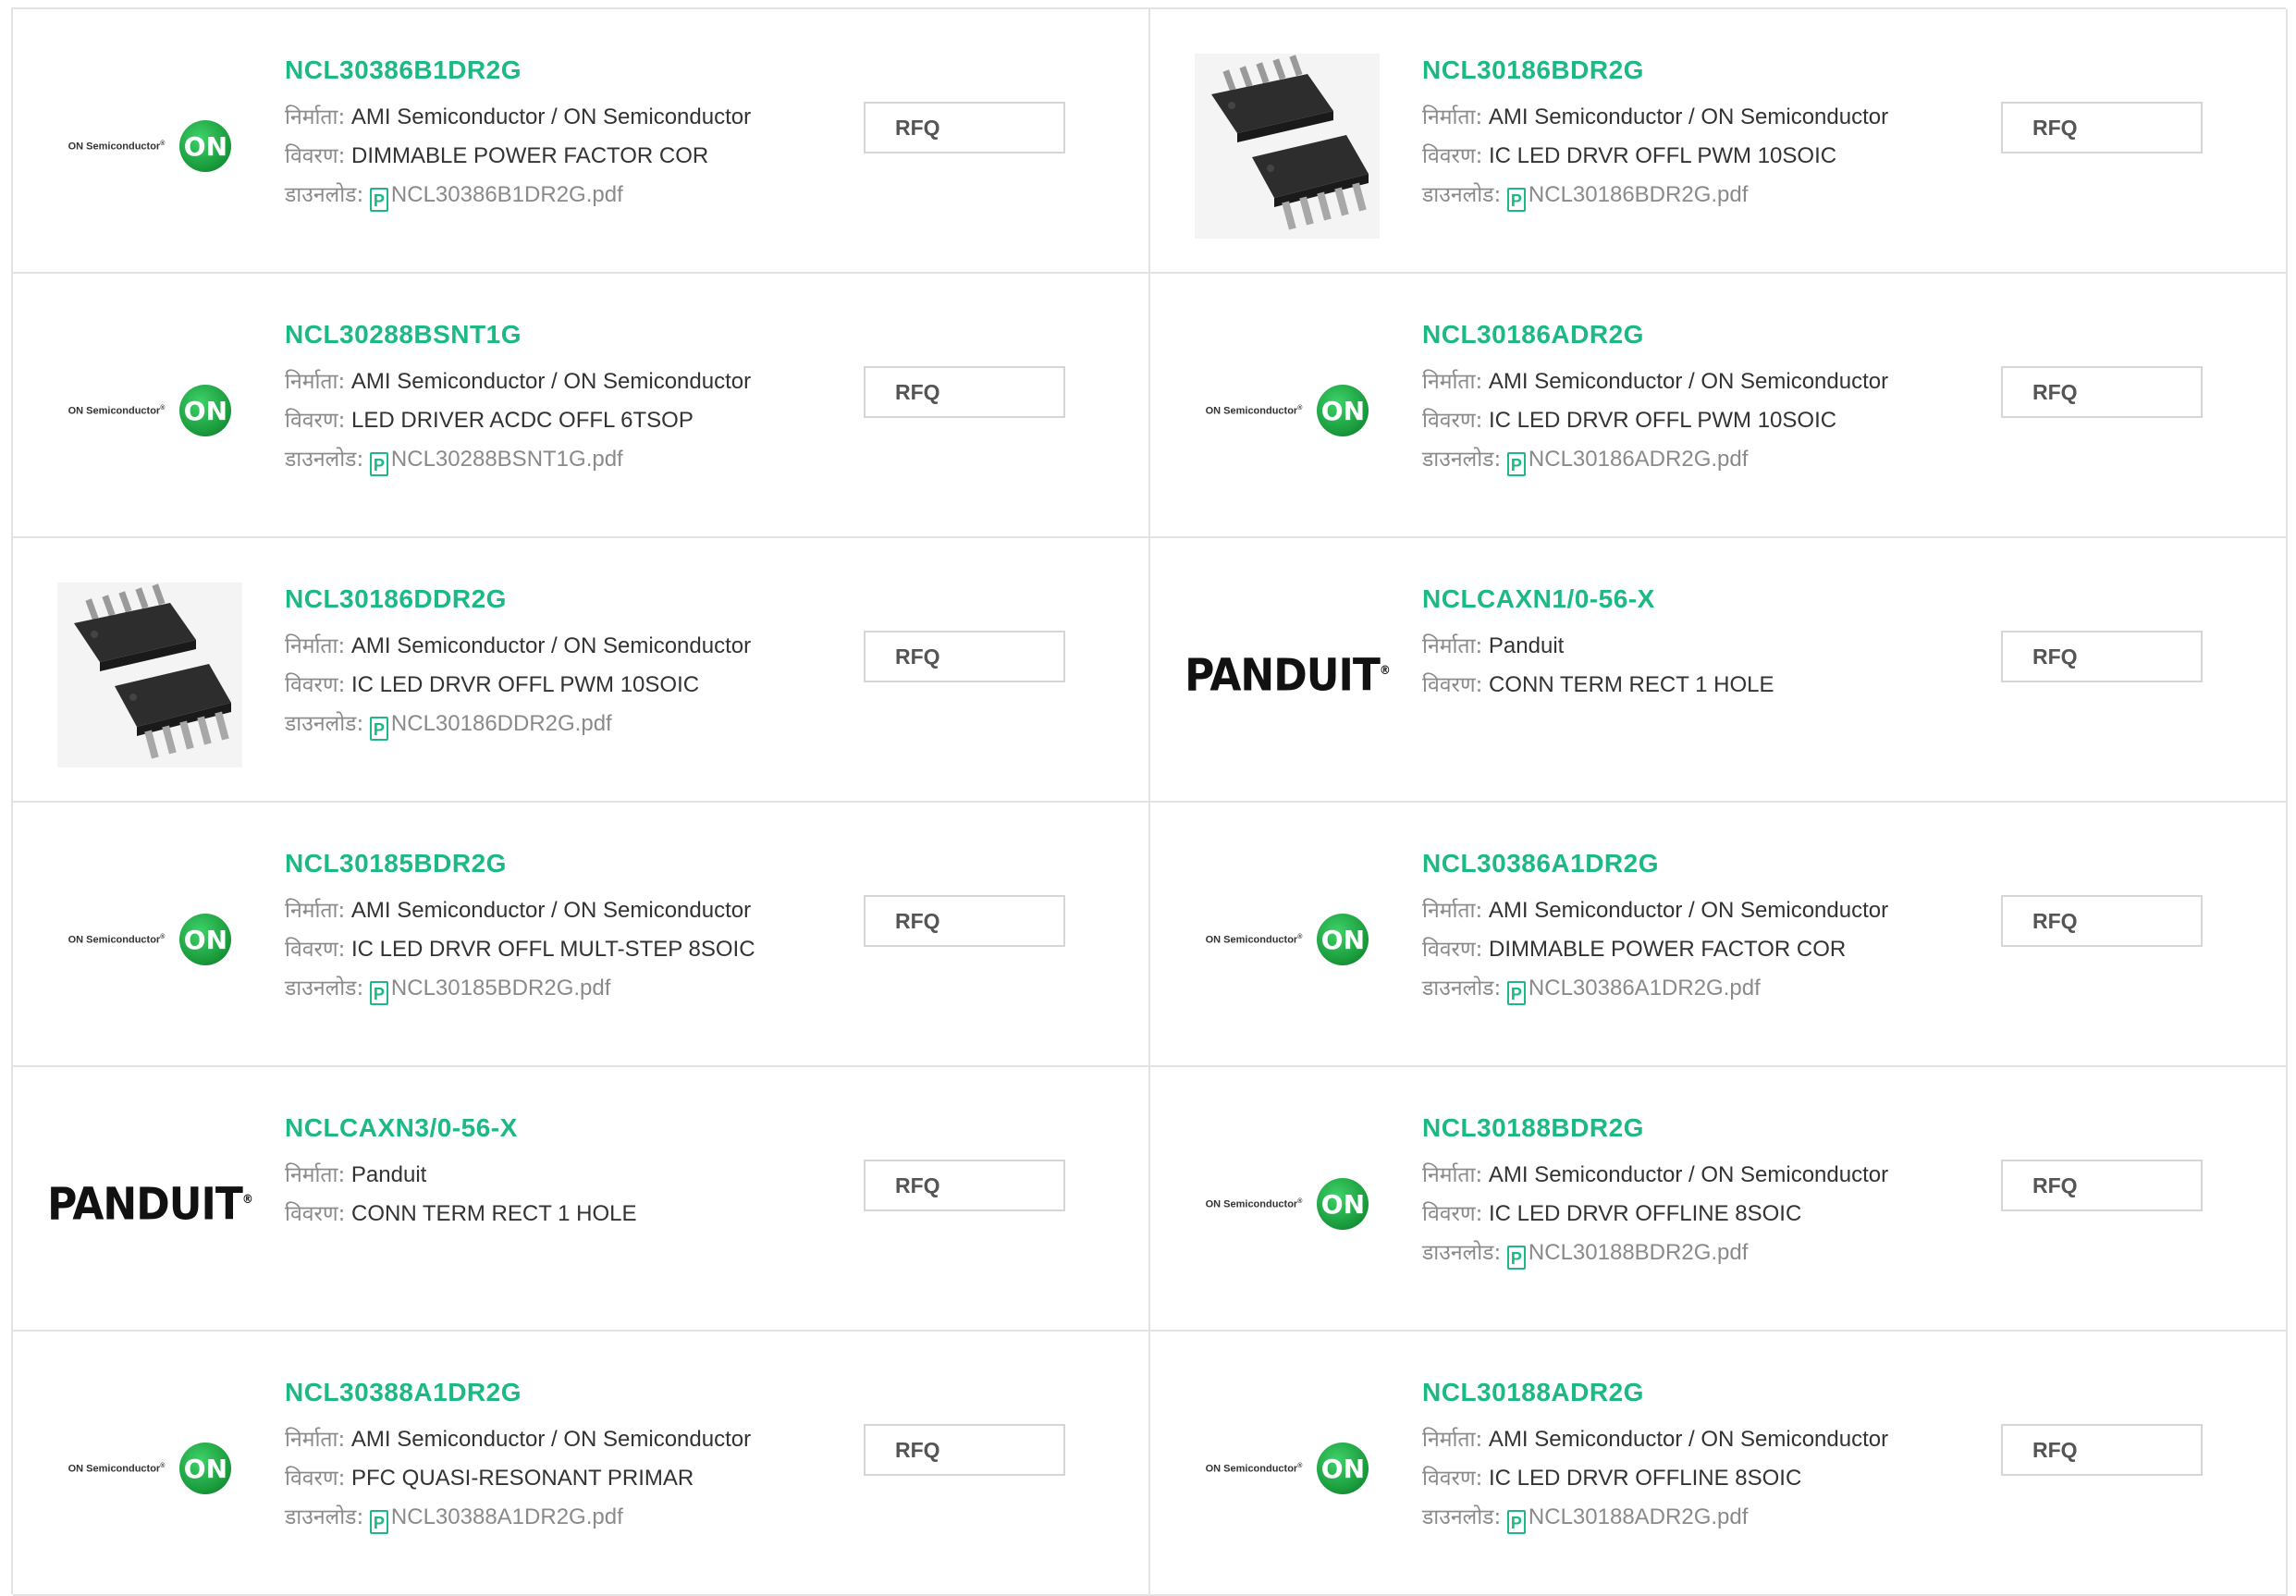 The width and height of the screenshot is (2296, 1596). Describe the element at coordinates (1638, 459) in the screenshot. I see `datasheet-link: NCL30186ADR2G.pdf` at that location.